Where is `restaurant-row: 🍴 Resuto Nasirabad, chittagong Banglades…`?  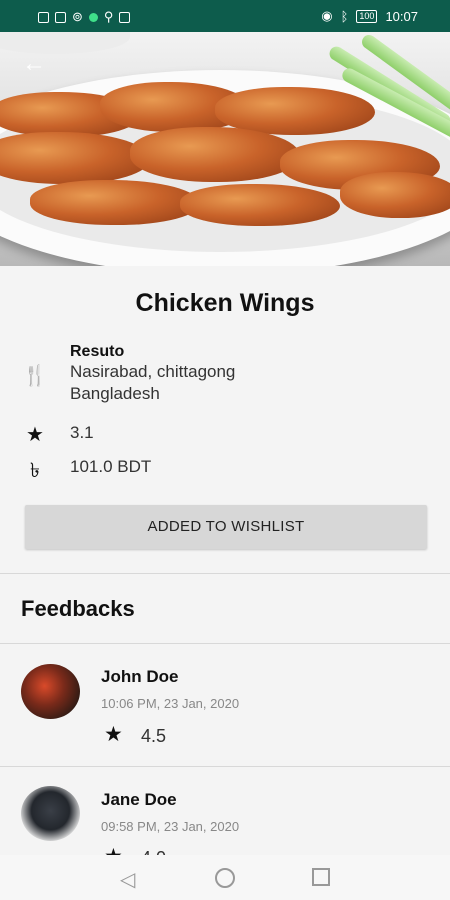
restaurant-row: 🍴 Resuto Nasirabad, chittagong Banglades… is located at coordinates (129, 374).